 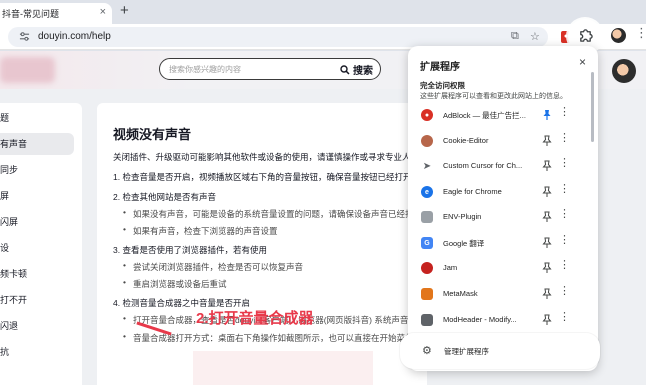 I want to click on article-intro: 关闭插件、升级驱动可能影响其他软件或设备的使用，请谨慎操作或寻求专业人士, so click(x=266, y=157).